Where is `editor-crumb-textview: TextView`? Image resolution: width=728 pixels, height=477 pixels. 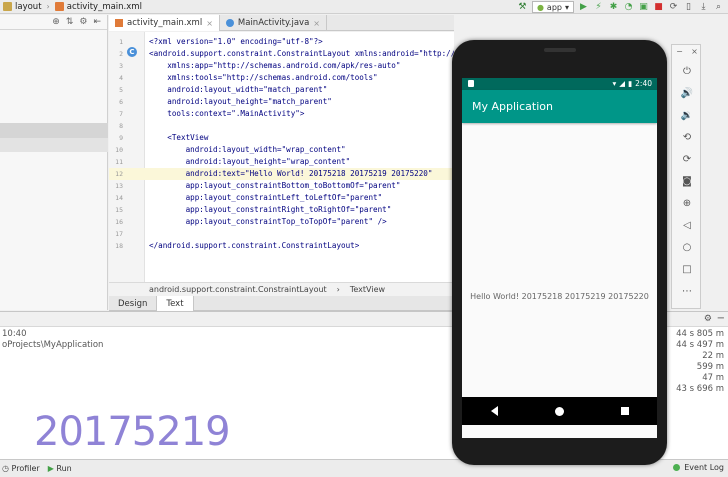 editor-crumb-textview: TextView is located at coordinates (367, 289).